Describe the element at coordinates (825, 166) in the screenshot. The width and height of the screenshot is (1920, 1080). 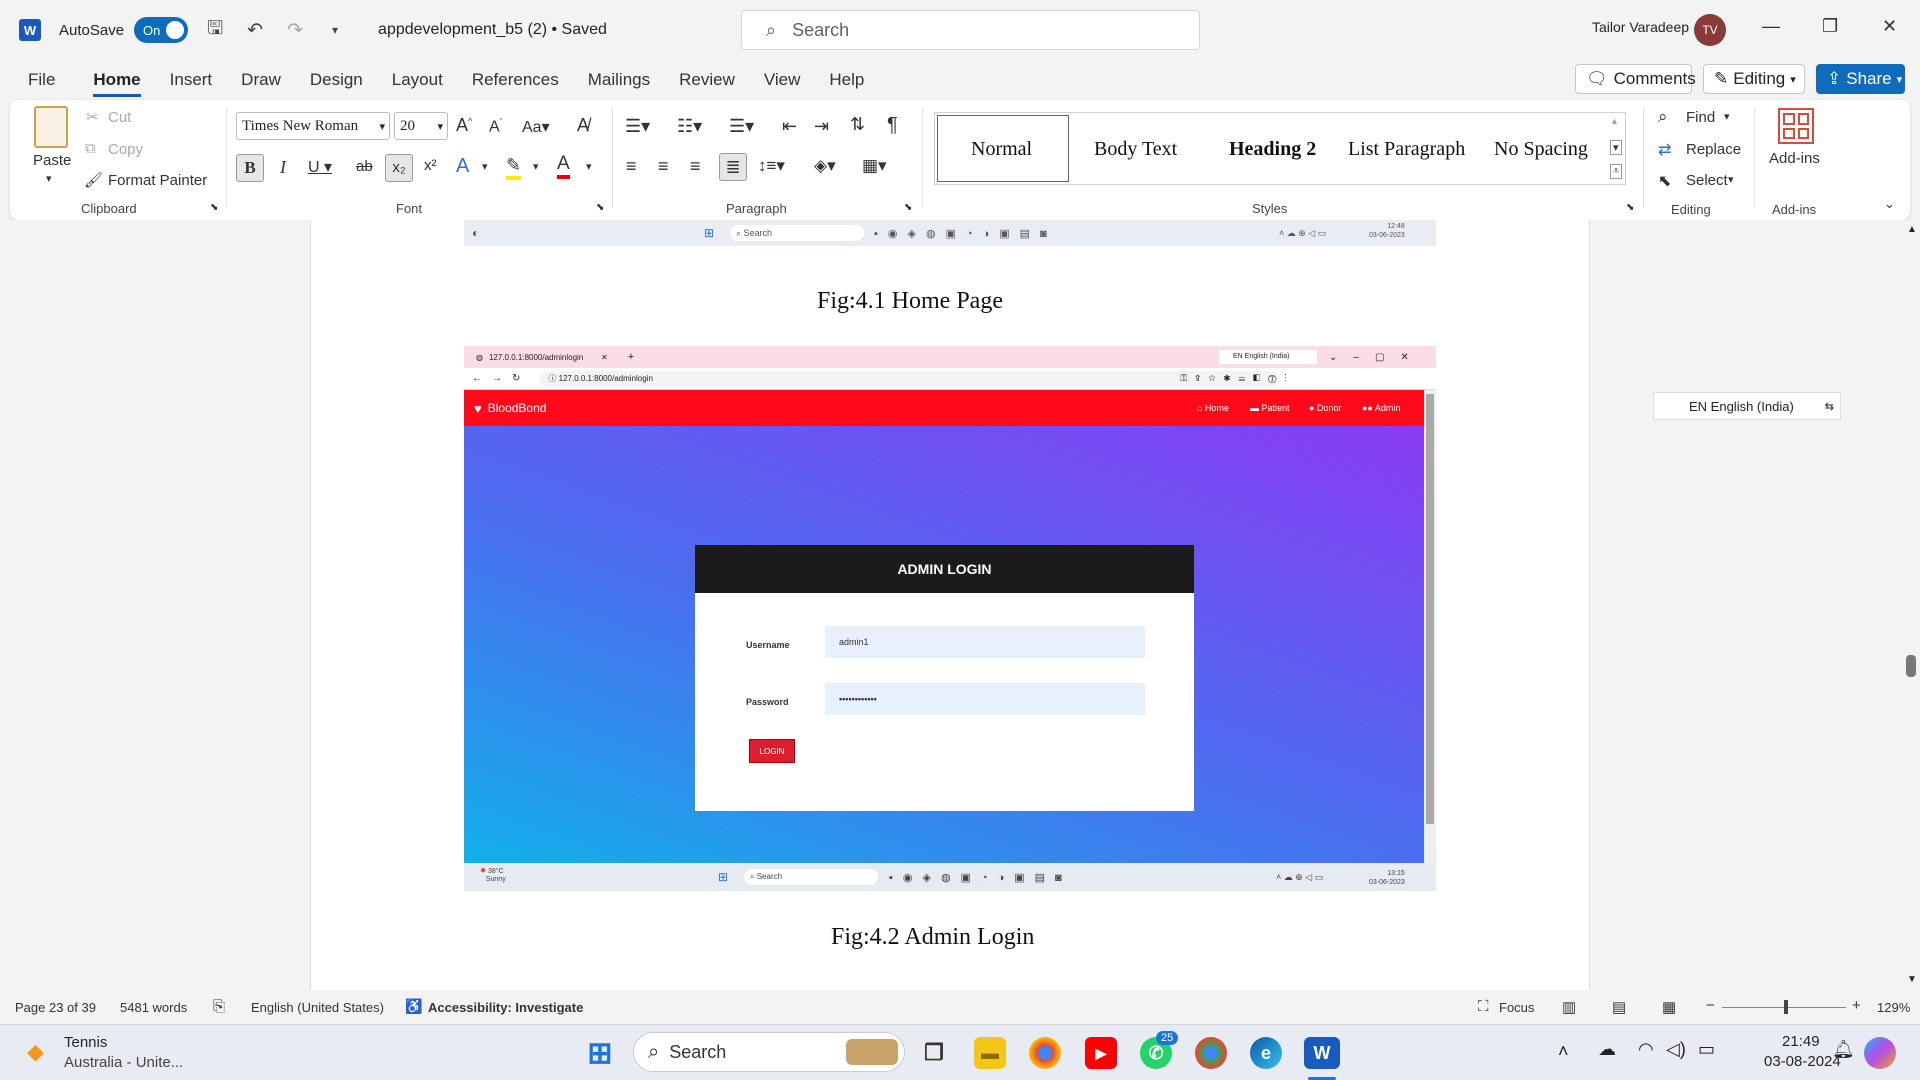
I see `shading-icon: ◈▾` at that location.